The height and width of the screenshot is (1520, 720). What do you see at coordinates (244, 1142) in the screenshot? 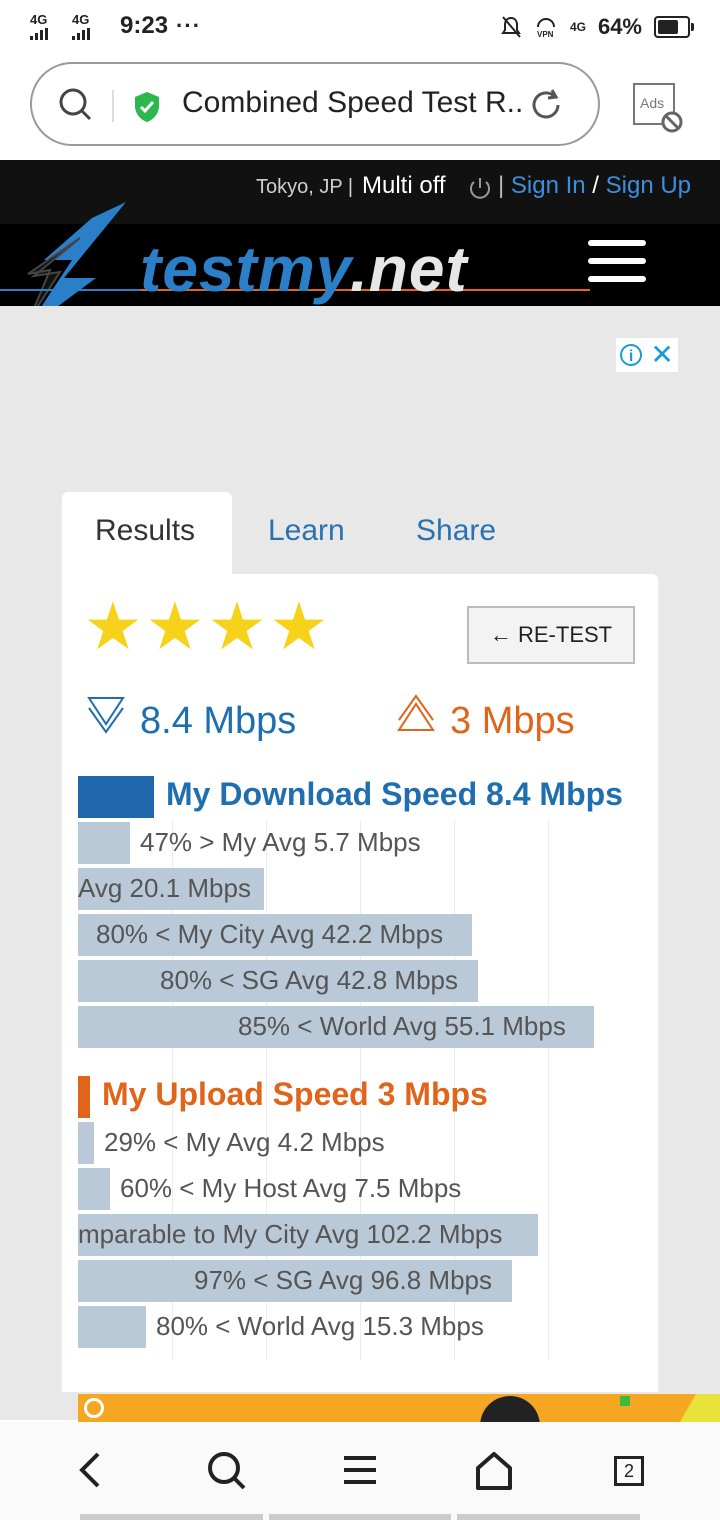
I see `upload-comparison-label: 29% < My Avg 4.2 Mbps` at bounding box center [244, 1142].